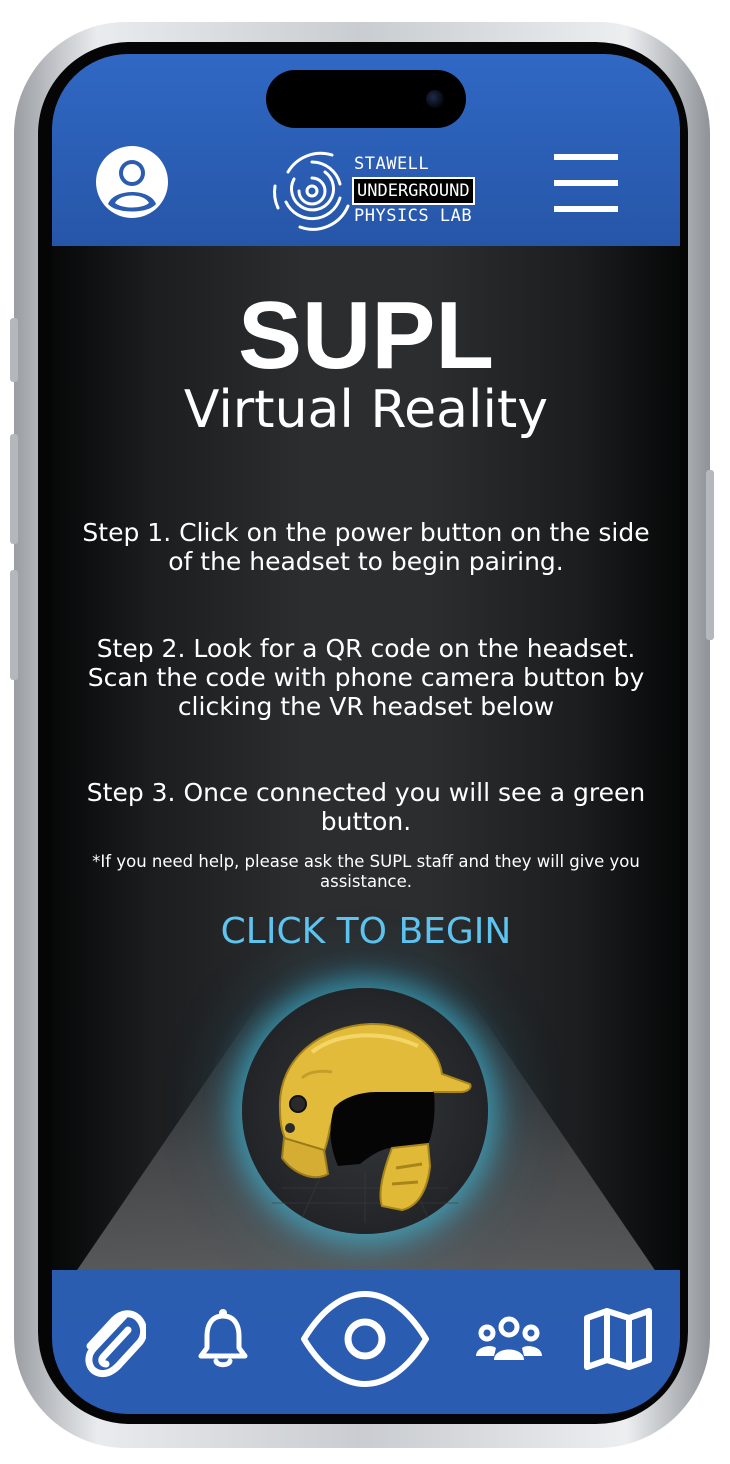 This screenshot has width=730, height=1464. I want to click on power-button, so click(710, 555).